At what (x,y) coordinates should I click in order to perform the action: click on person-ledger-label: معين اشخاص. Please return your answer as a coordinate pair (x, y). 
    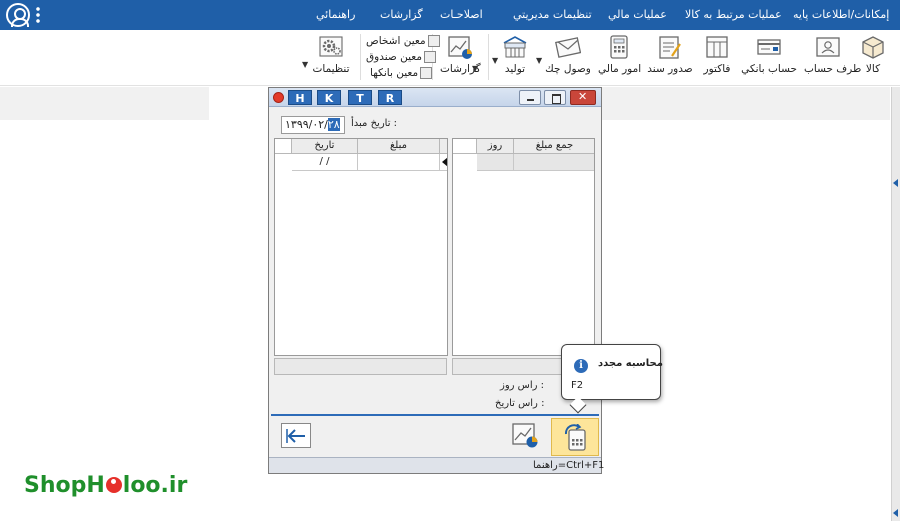
    Looking at the image, I should click on (396, 41).